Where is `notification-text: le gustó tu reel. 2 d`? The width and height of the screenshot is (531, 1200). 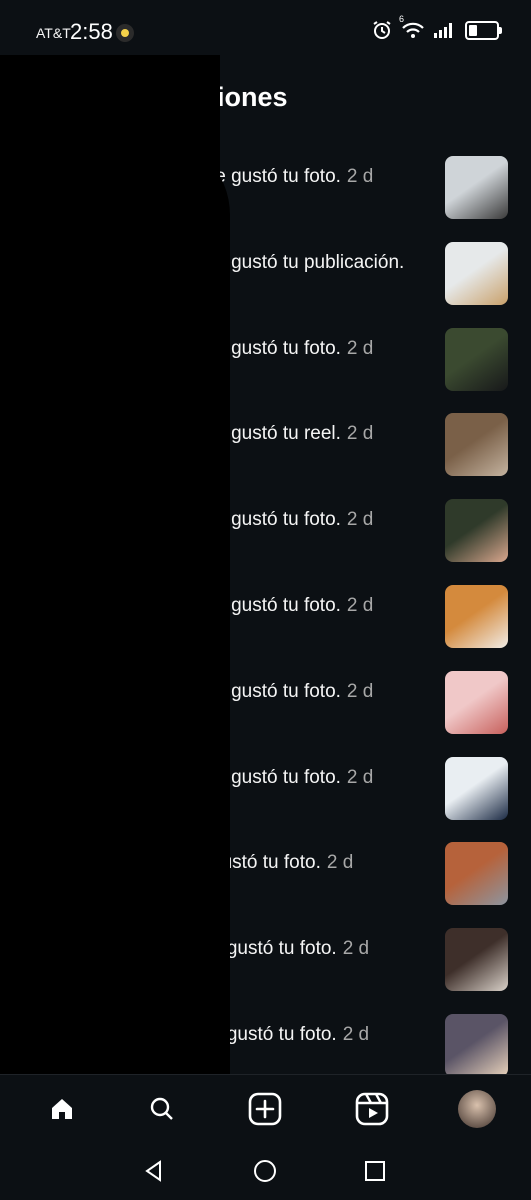
notification-text: le gustó tu reel. 2 d is located at coordinates (321, 434).